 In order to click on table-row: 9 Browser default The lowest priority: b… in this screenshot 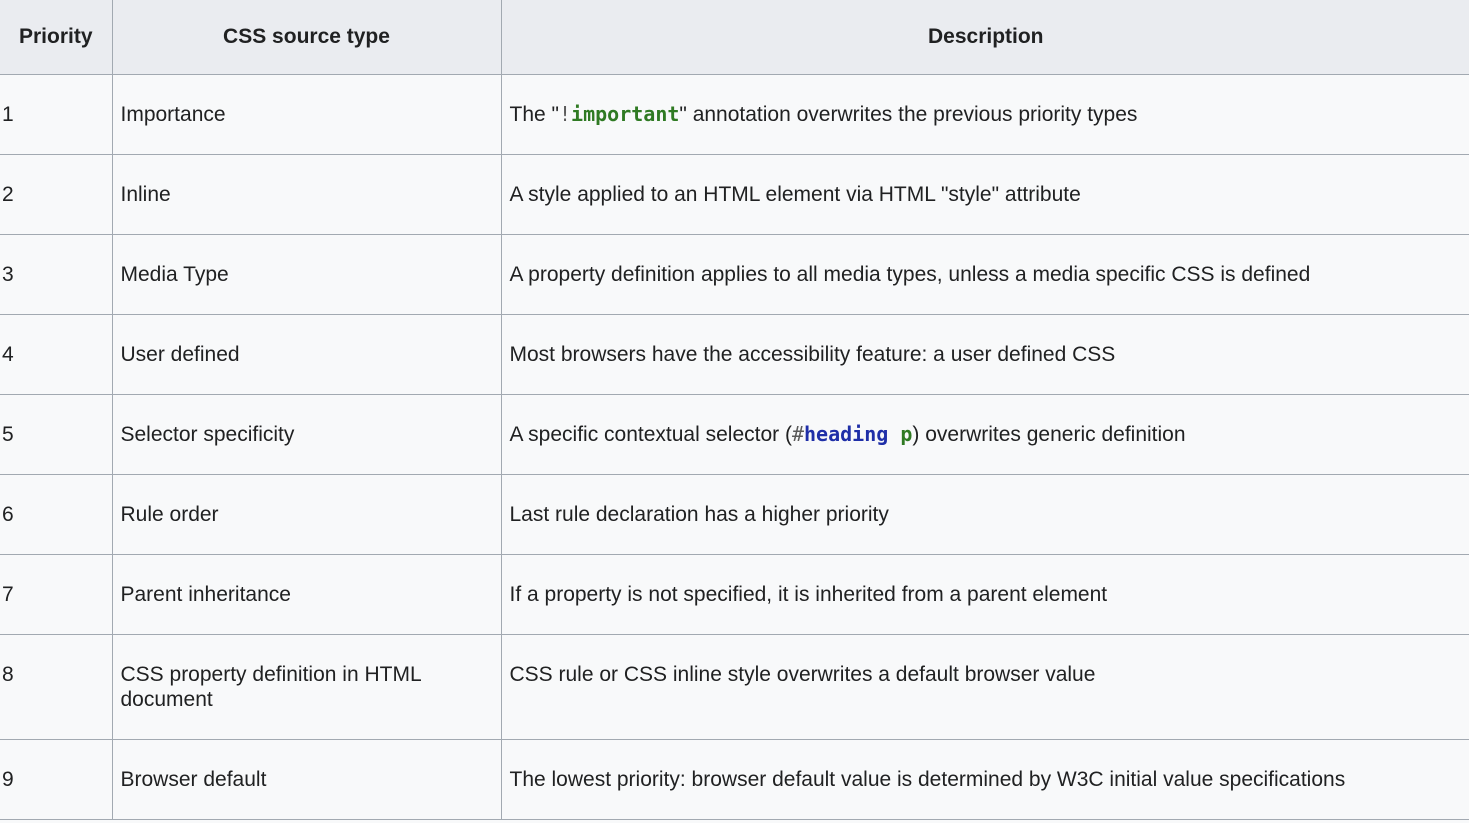, I will do `click(734, 779)`.